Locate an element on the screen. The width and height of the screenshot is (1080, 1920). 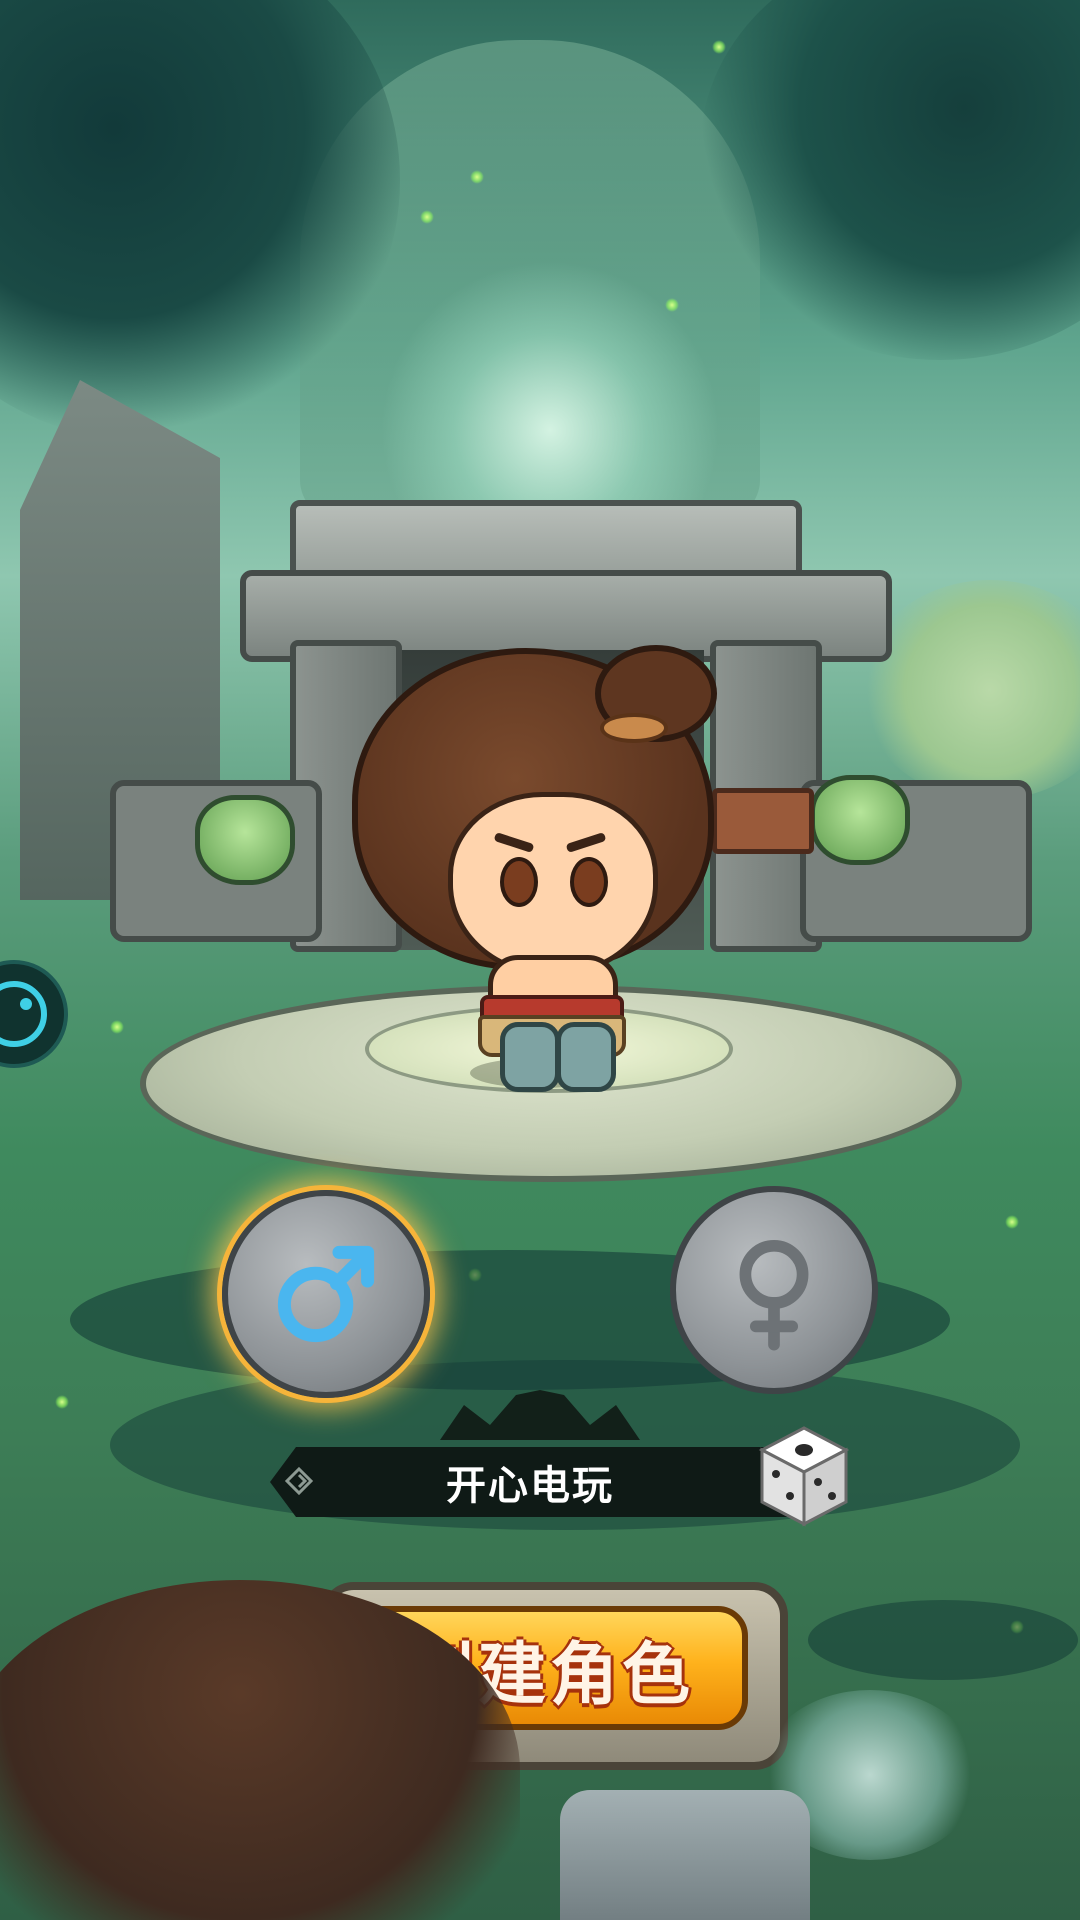
male-gender-button is located at coordinates (326, 1294).